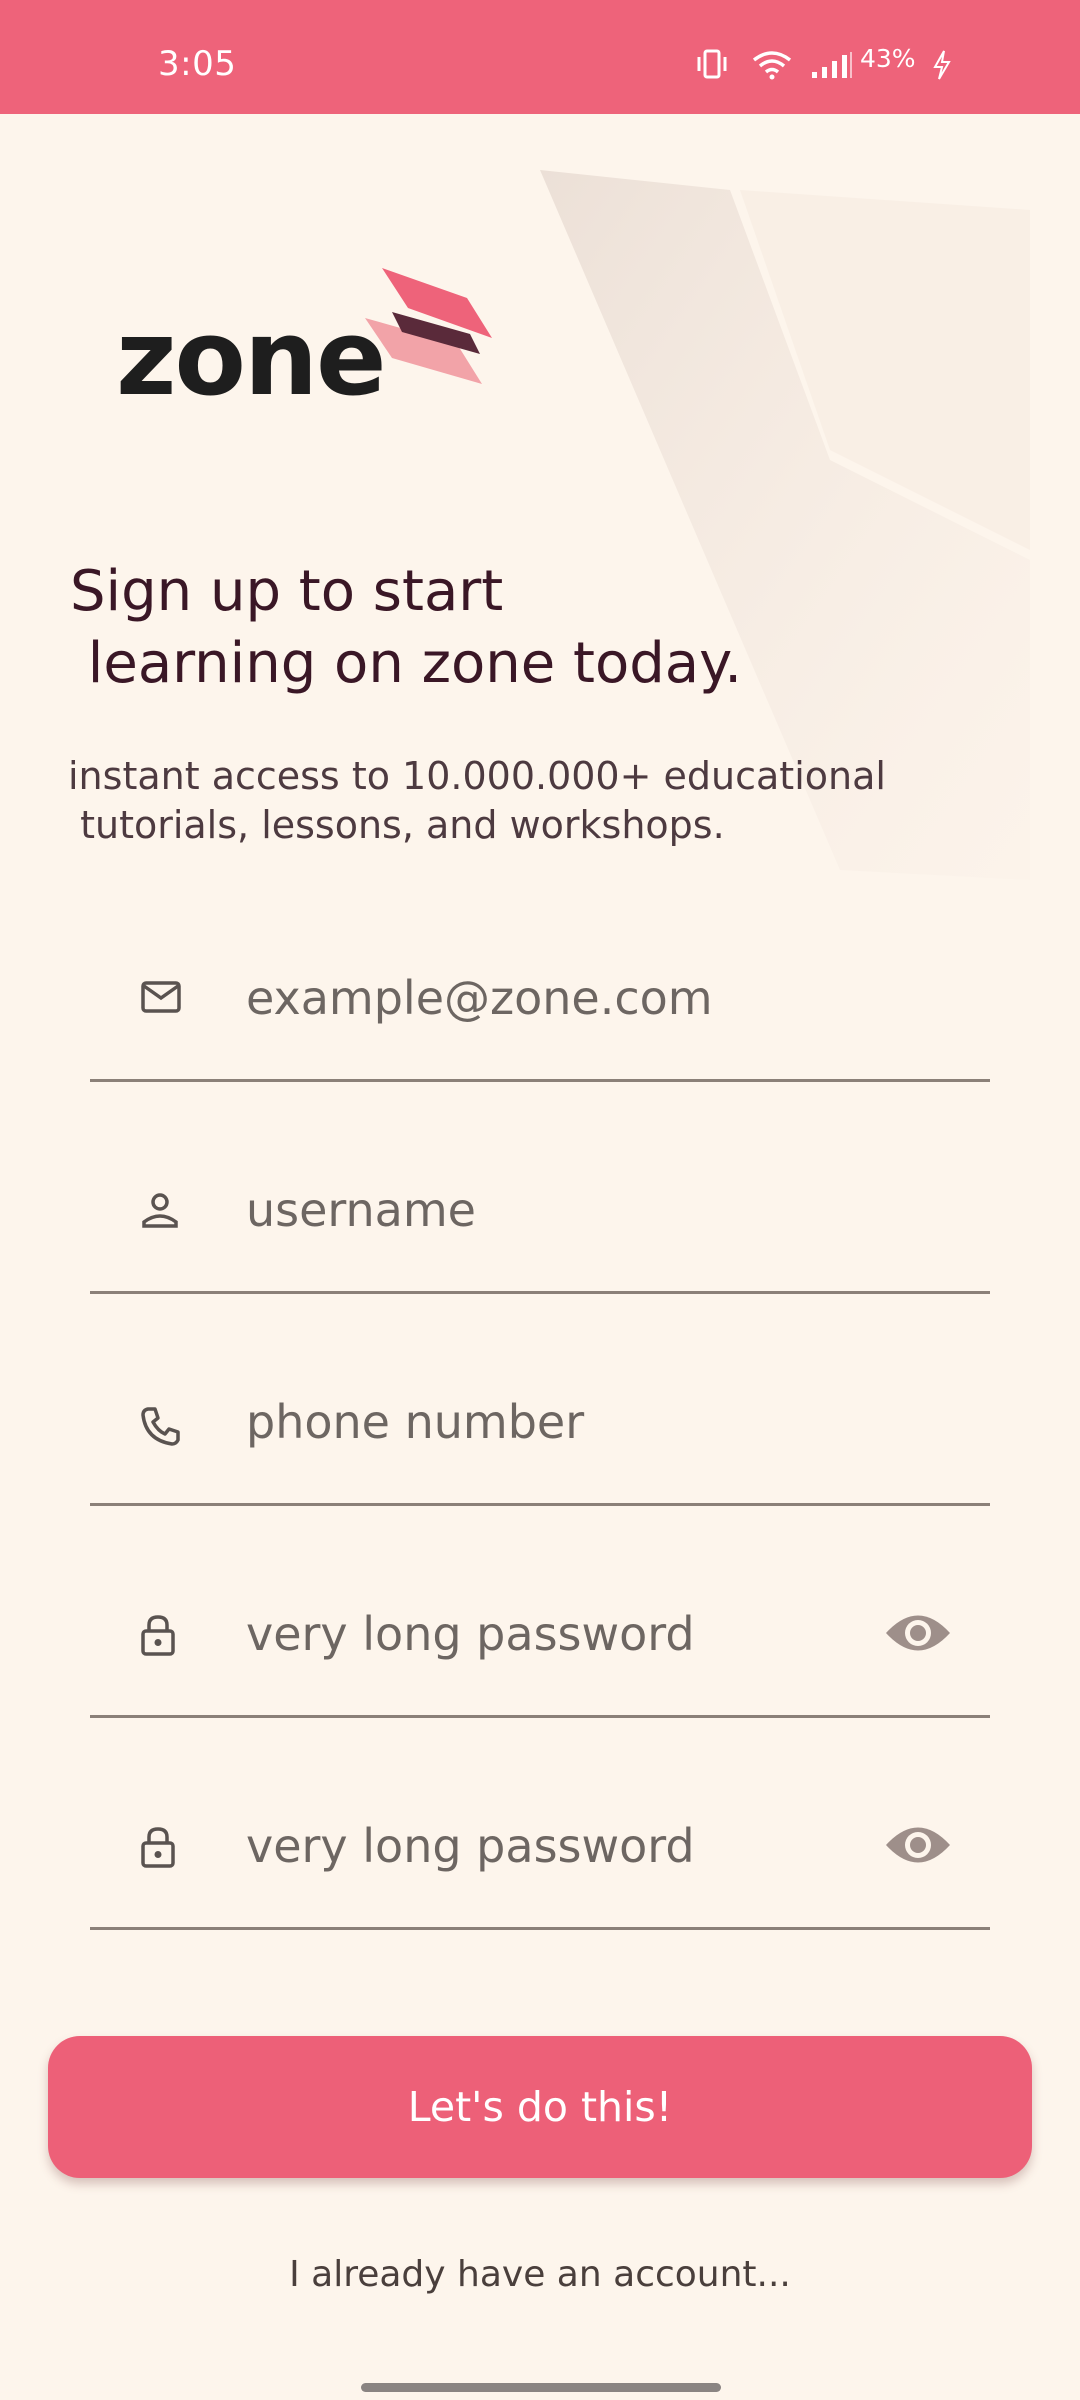 The width and height of the screenshot is (1080, 2400). Describe the element at coordinates (197, 64) in the screenshot. I see `status-time: 3:05` at that location.